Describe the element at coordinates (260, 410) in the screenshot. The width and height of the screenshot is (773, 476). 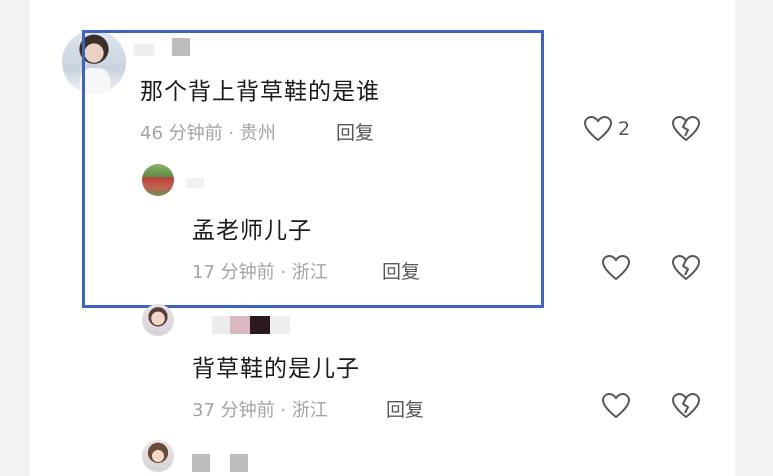
I see `reply-meta: 37 分钟前 · 浙江` at that location.